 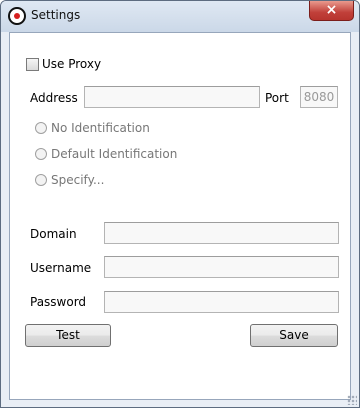 I want to click on address-label: Address, so click(x=54, y=98).